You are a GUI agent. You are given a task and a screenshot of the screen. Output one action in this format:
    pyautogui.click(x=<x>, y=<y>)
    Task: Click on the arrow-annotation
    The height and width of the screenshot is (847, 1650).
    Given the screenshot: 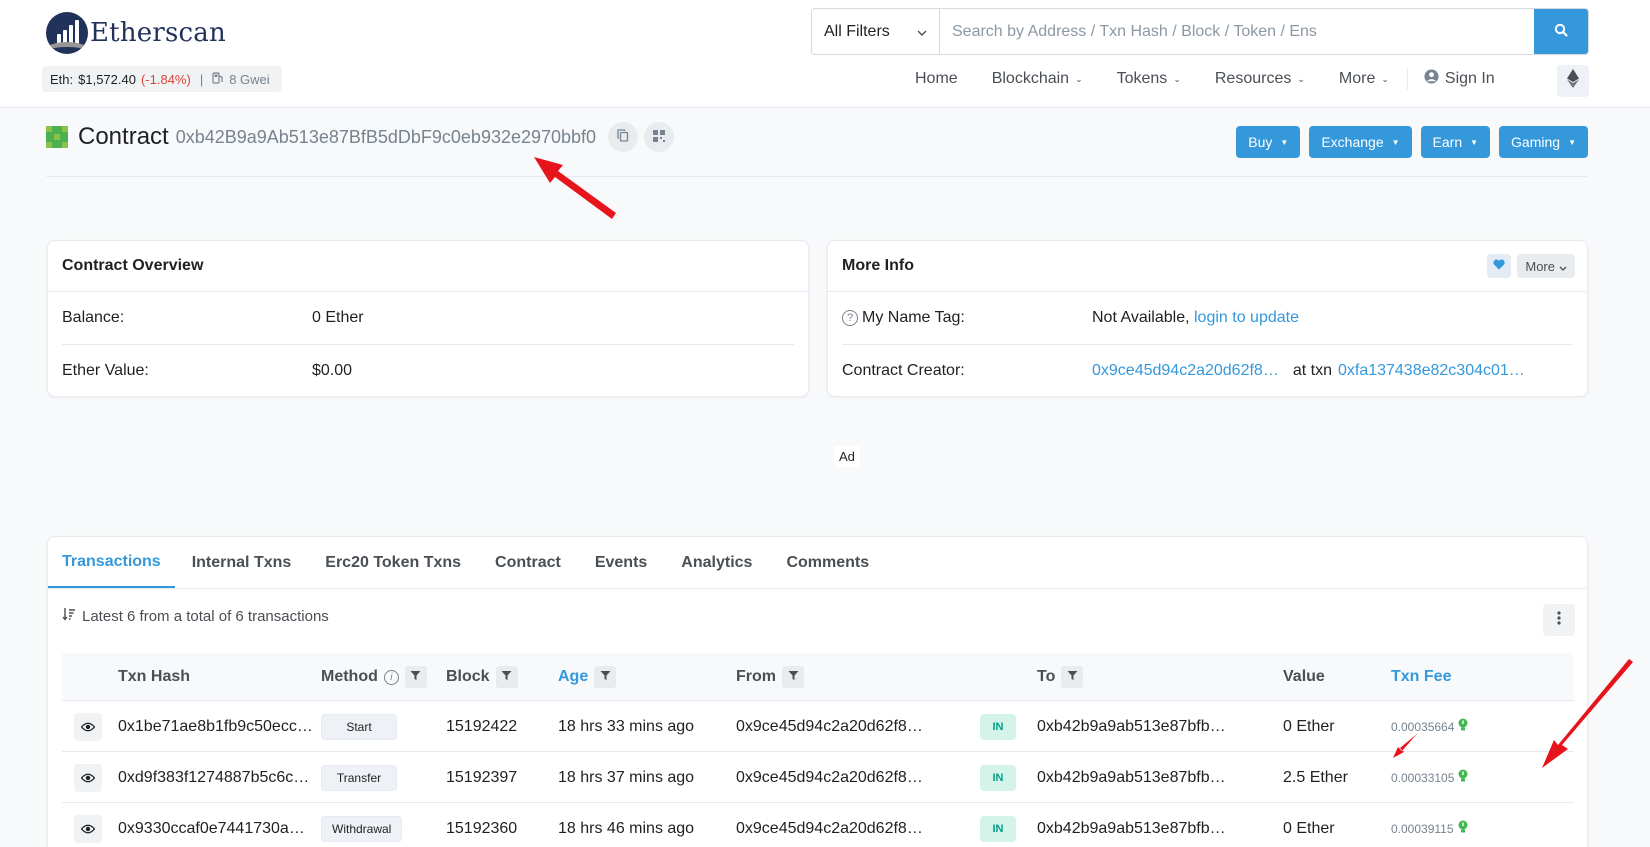 What is the action you would take?
    pyautogui.click(x=575, y=188)
    